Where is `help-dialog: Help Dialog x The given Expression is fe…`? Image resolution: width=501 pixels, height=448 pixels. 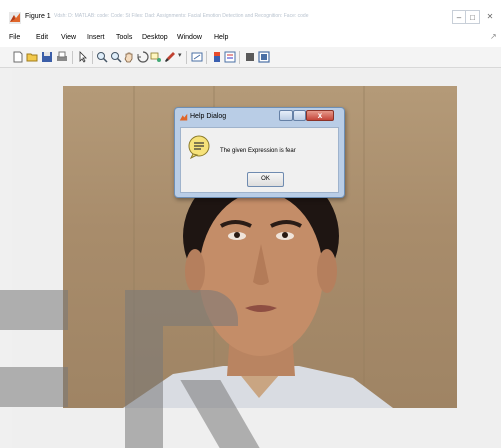 help-dialog: Help Dialog x The given Expression is fe… is located at coordinates (259, 152).